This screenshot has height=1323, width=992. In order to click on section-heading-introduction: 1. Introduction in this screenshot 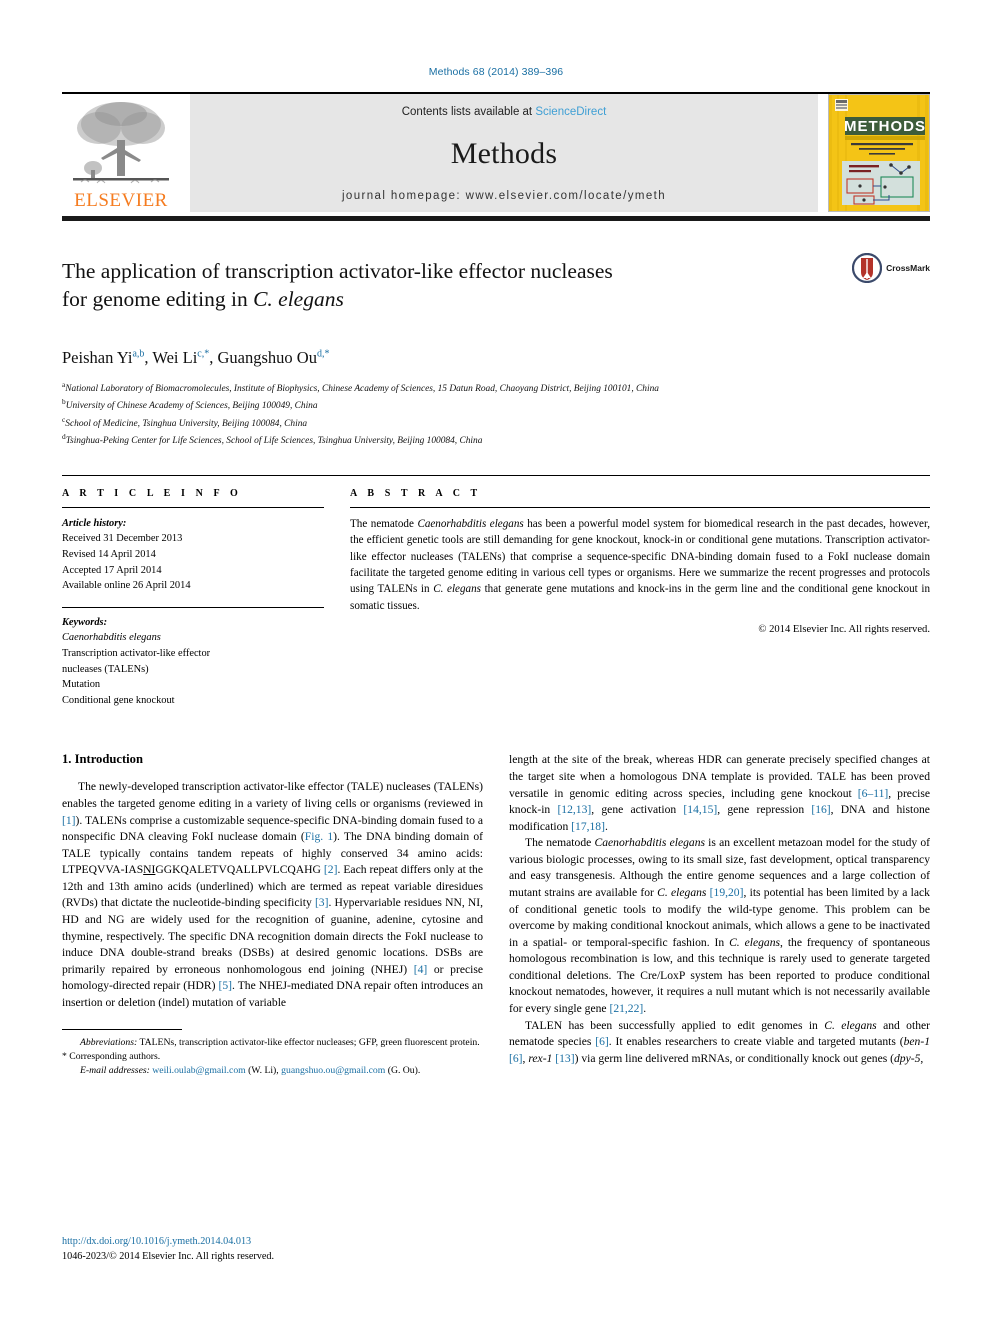, I will do `click(102, 759)`.